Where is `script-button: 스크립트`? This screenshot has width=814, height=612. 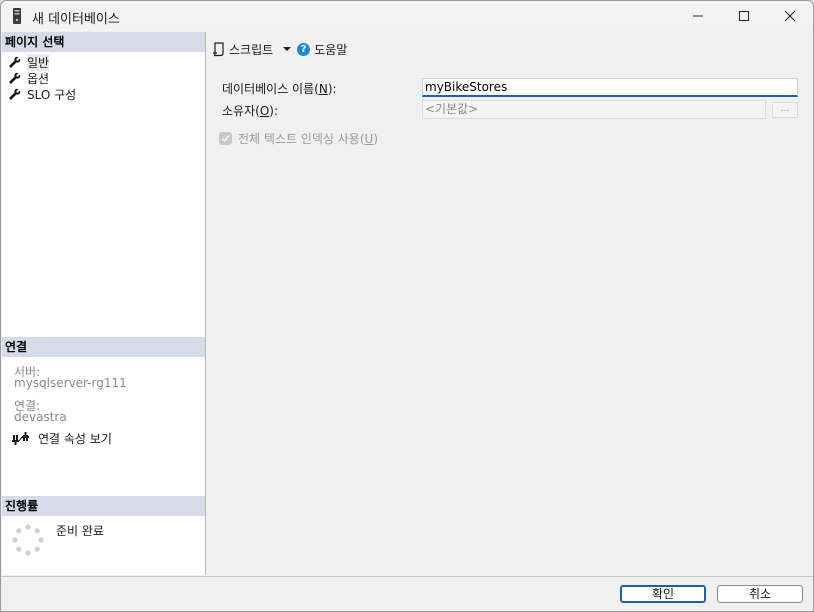
script-button: 스크립트 is located at coordinates (242, 49).